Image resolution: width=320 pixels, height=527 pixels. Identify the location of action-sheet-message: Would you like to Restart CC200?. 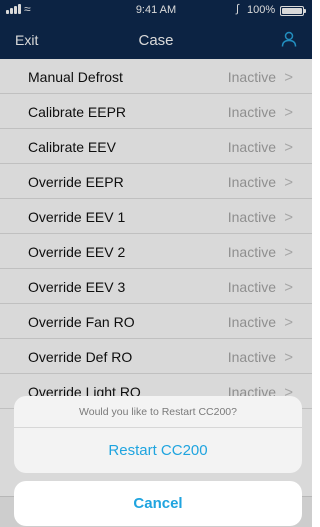
(158, 412).